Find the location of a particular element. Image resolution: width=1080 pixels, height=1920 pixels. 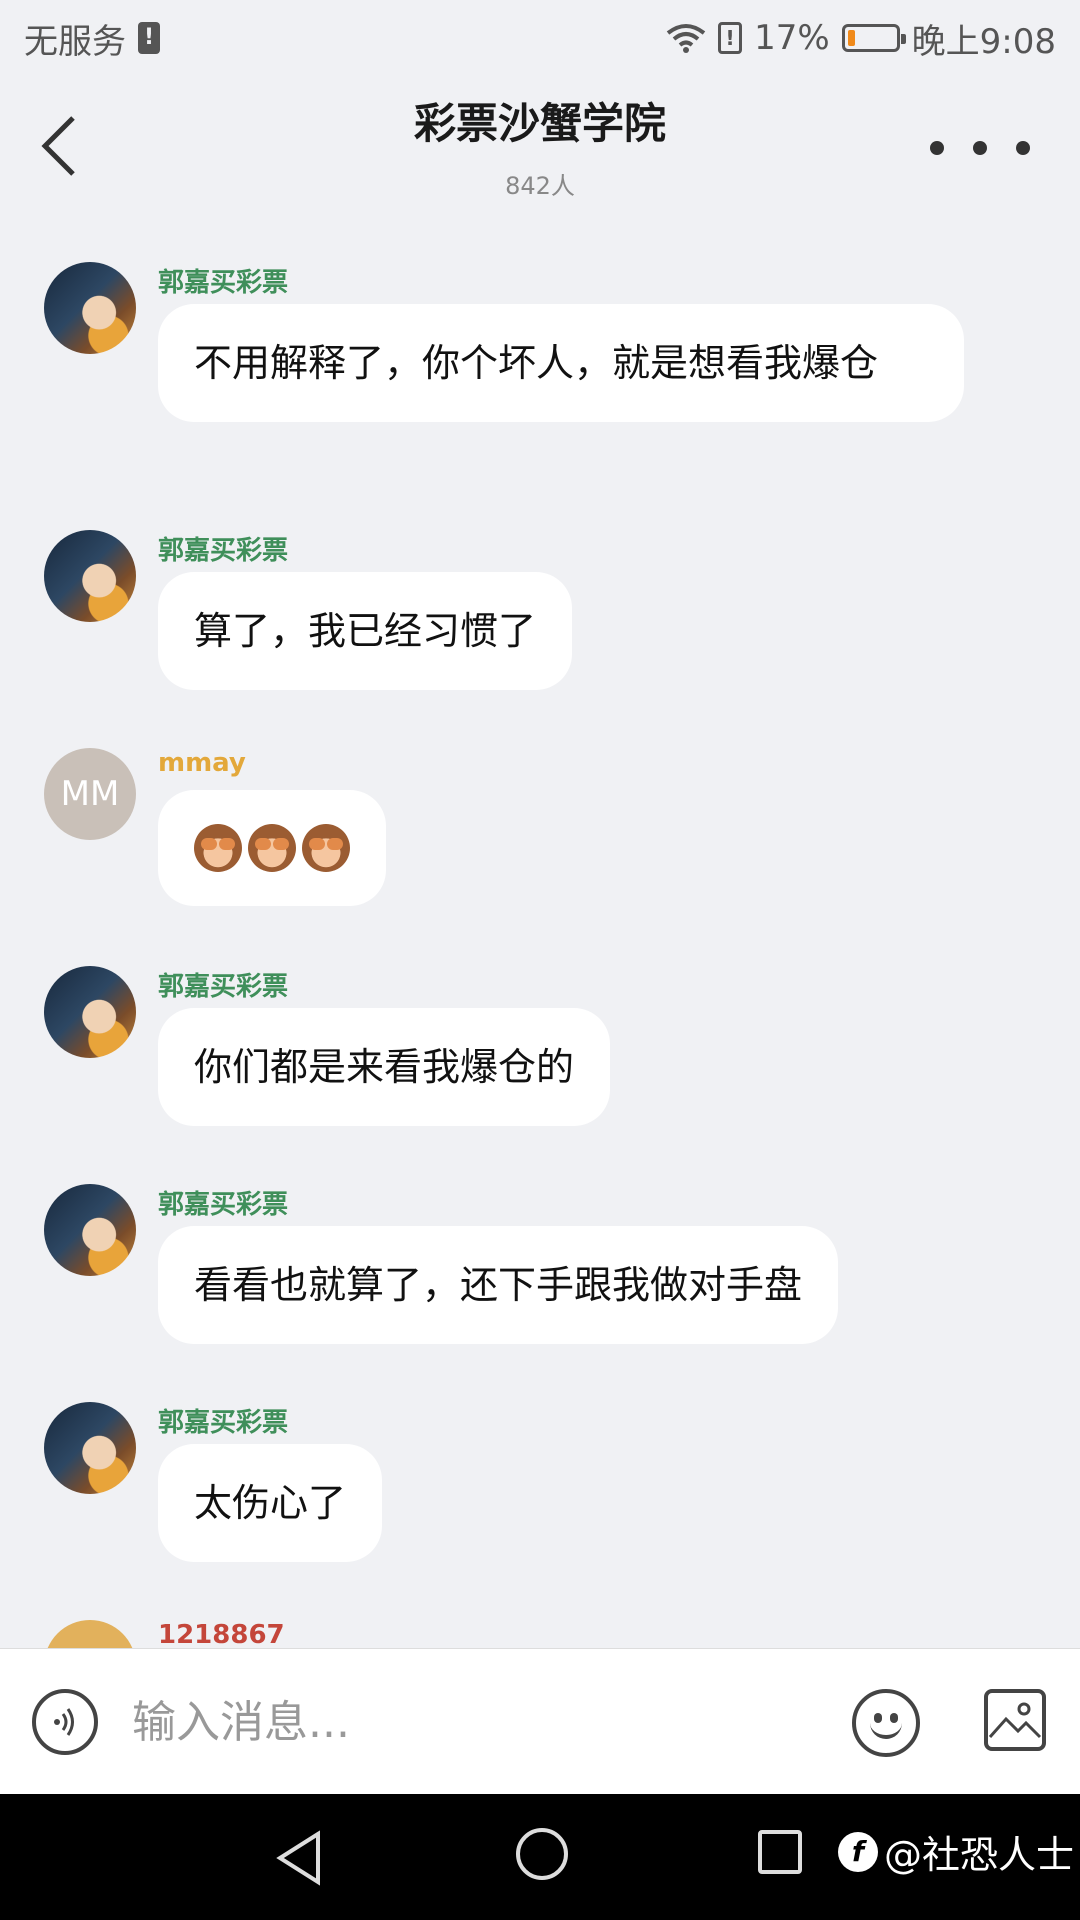

nav-home-button is located at coordinates (542, 1854).